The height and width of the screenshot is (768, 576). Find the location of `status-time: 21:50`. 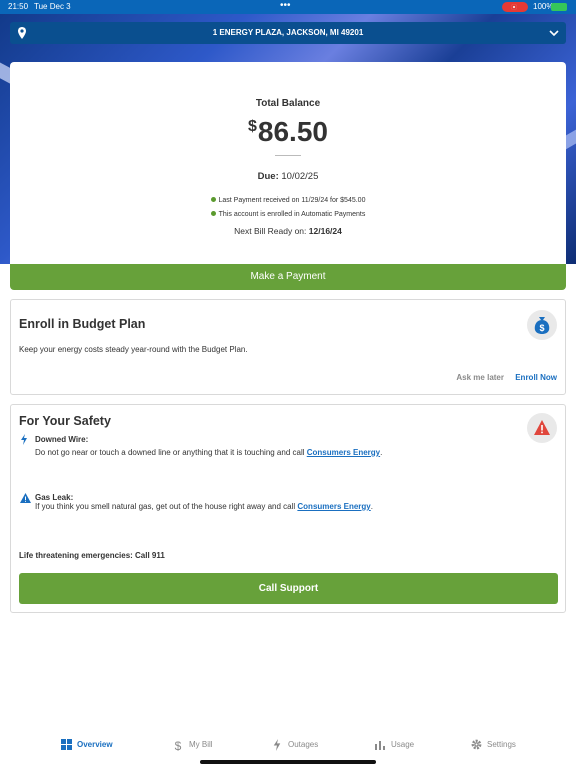

status-time: 21:50 is located at coordinates (18, 6).